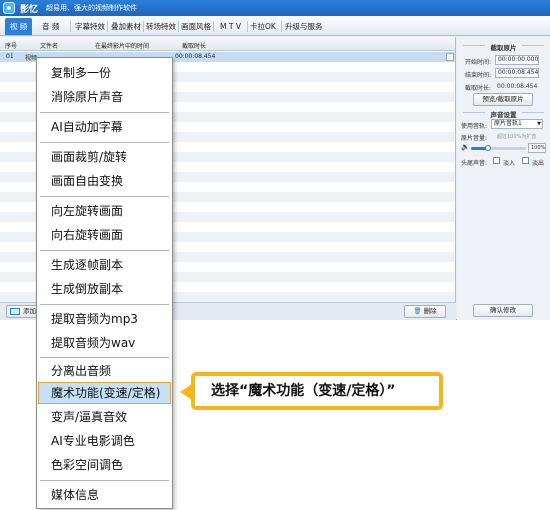 The width and height of the screenshot is (550, 510). I want to click on fade-in-label: 淡入, so click(509, 163).